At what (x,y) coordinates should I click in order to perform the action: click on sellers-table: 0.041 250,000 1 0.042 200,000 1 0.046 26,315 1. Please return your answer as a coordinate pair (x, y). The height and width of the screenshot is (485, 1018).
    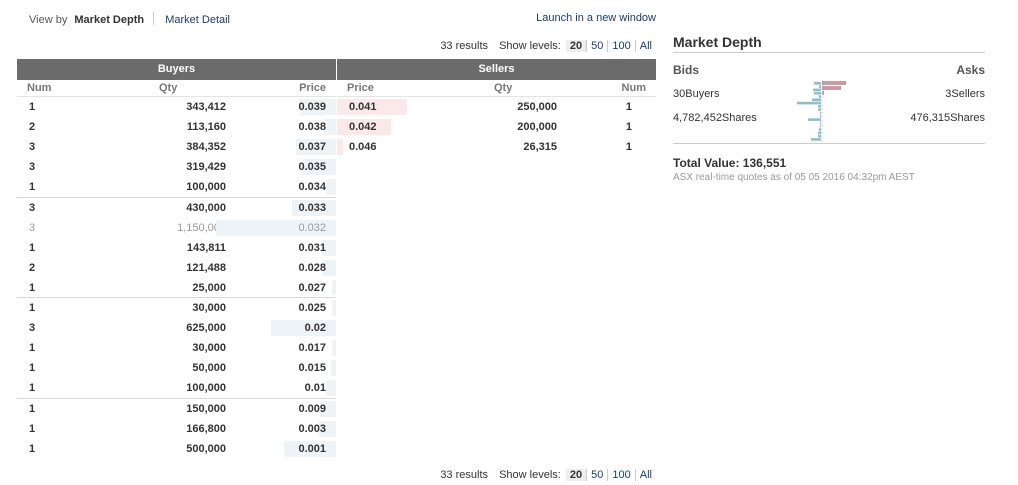
    Looking at the image, I should click on (496, 127).